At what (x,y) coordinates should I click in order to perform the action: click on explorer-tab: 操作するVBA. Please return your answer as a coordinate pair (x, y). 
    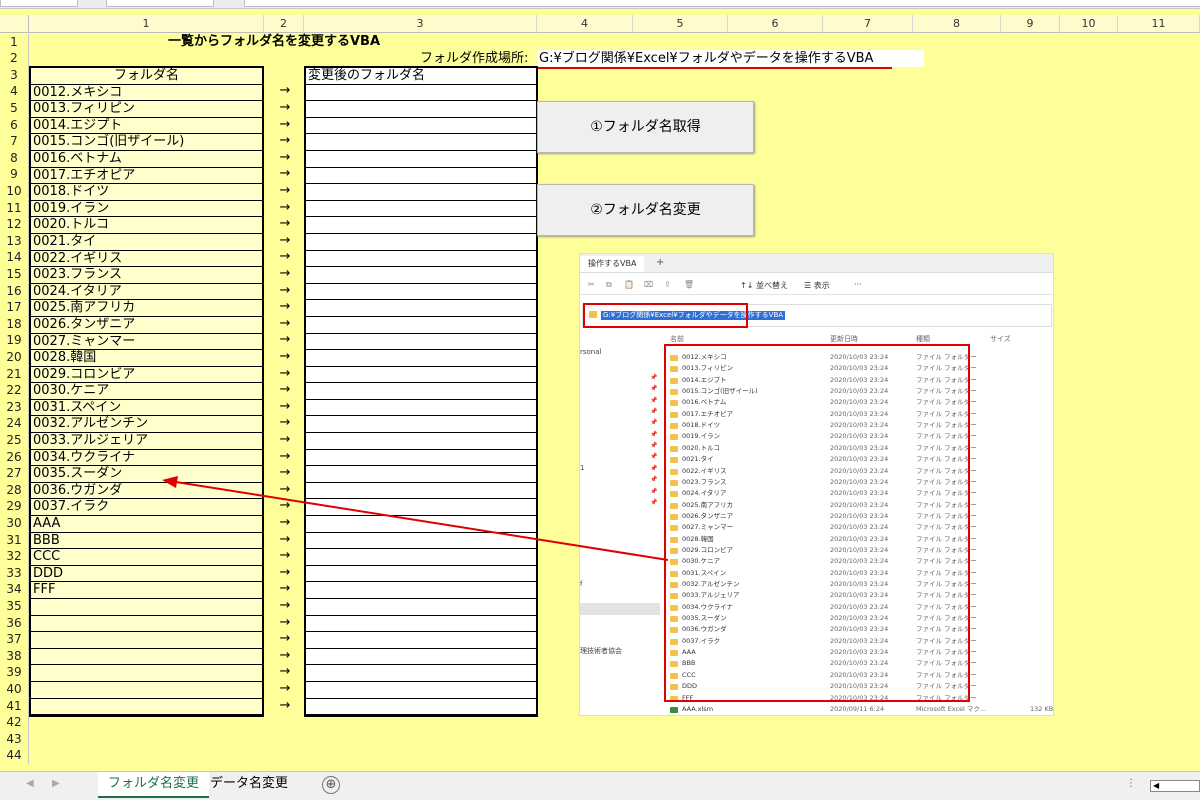
    Looking at the image, I should click on (612, 264).